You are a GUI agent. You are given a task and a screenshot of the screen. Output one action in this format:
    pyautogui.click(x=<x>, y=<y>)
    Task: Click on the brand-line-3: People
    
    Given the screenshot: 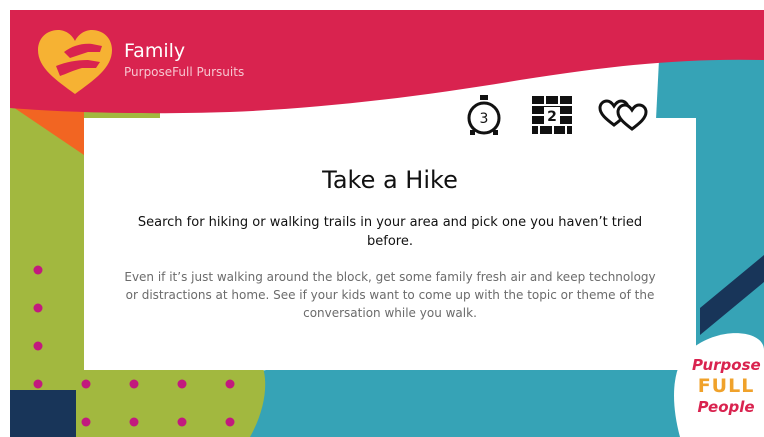 What is the action you would take?
    pyautogui.click(x=726, y=407)
    